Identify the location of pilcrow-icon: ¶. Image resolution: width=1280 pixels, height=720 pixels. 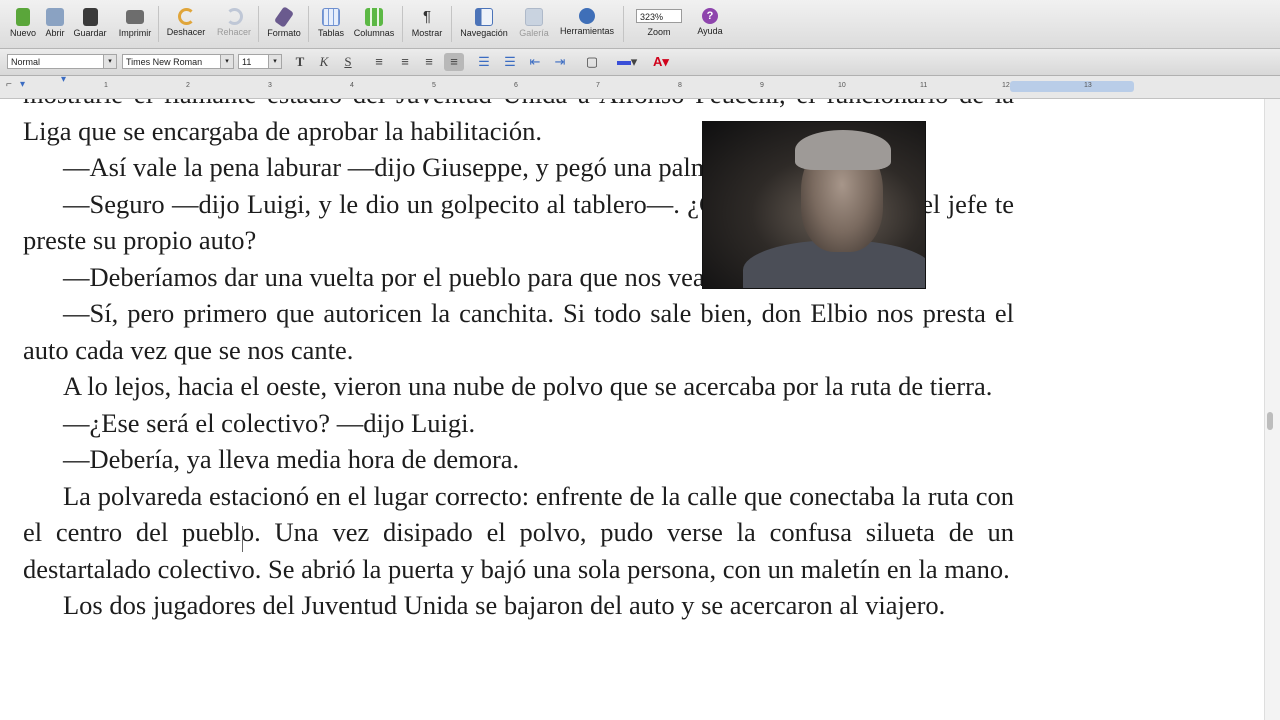
(427, 16).